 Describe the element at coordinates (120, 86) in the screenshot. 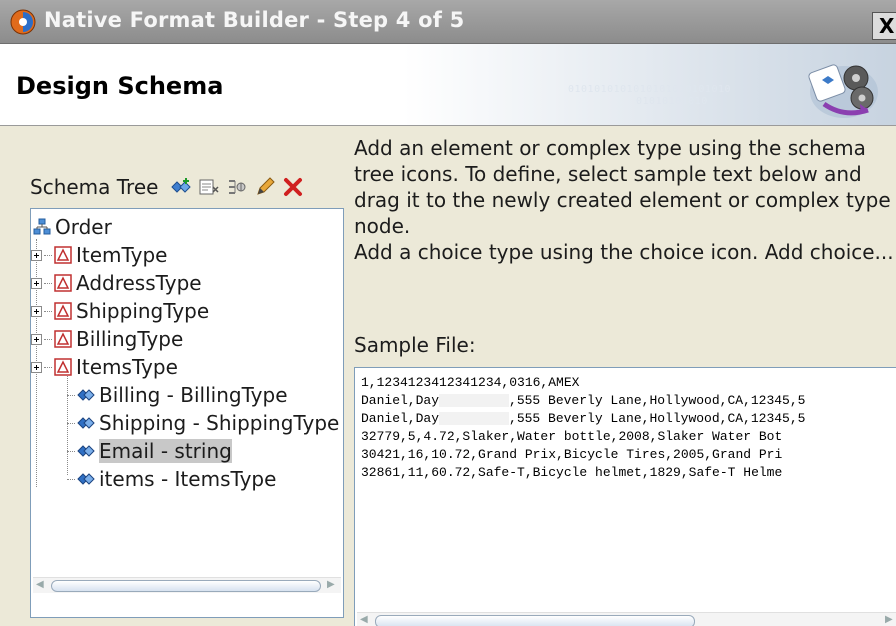

I see `page-title: Design Schema` at that location.